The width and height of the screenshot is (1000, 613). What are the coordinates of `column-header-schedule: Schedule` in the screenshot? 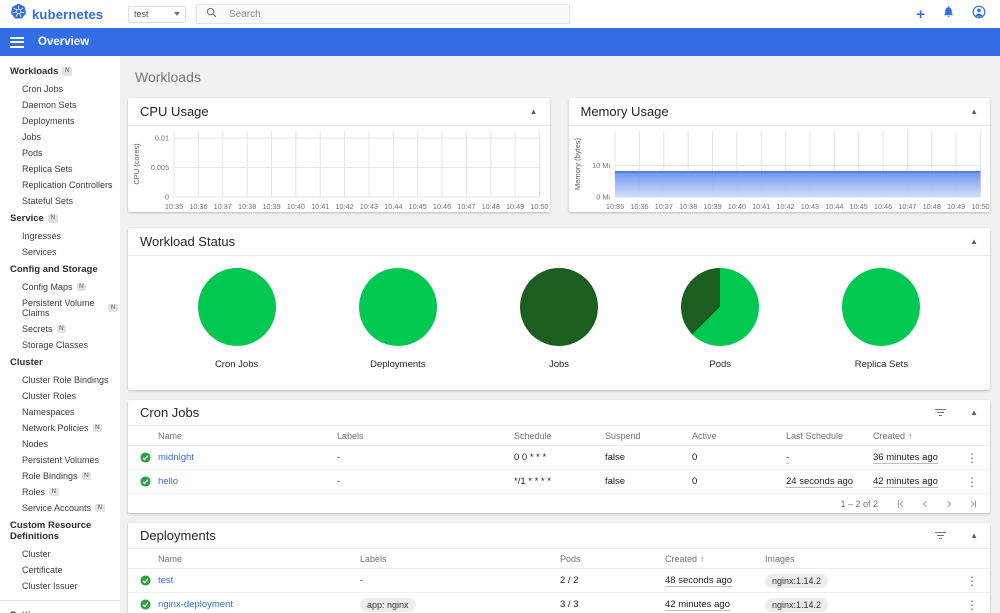 It's located at (559, 436).